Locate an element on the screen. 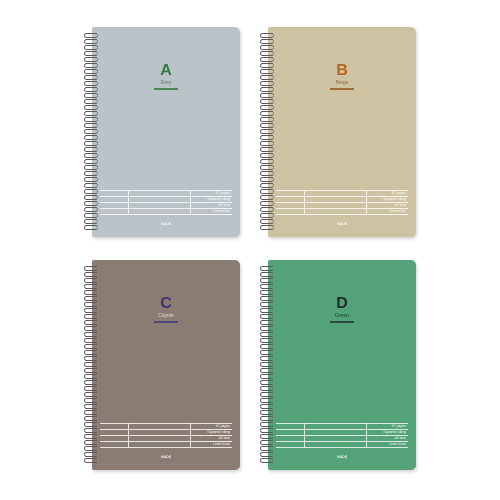 This screenshot has width=500, height=500. cover-letter: C is located at coordinates (166, 303).